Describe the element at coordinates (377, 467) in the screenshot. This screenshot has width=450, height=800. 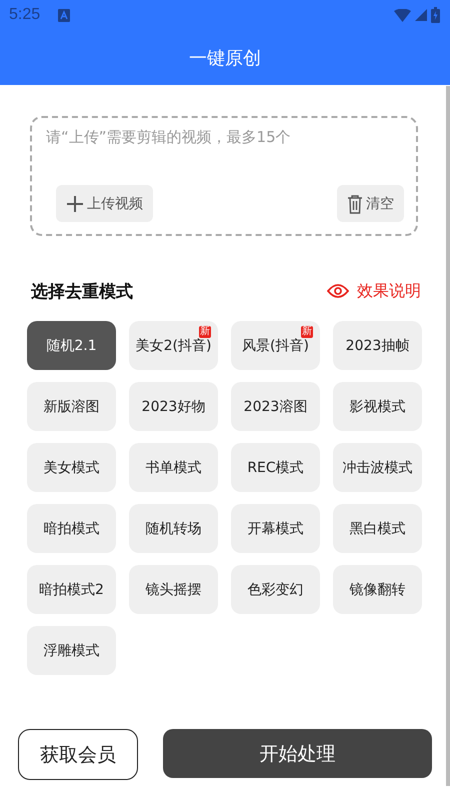
I see `mode-chip: 冲击波模式` at that location.